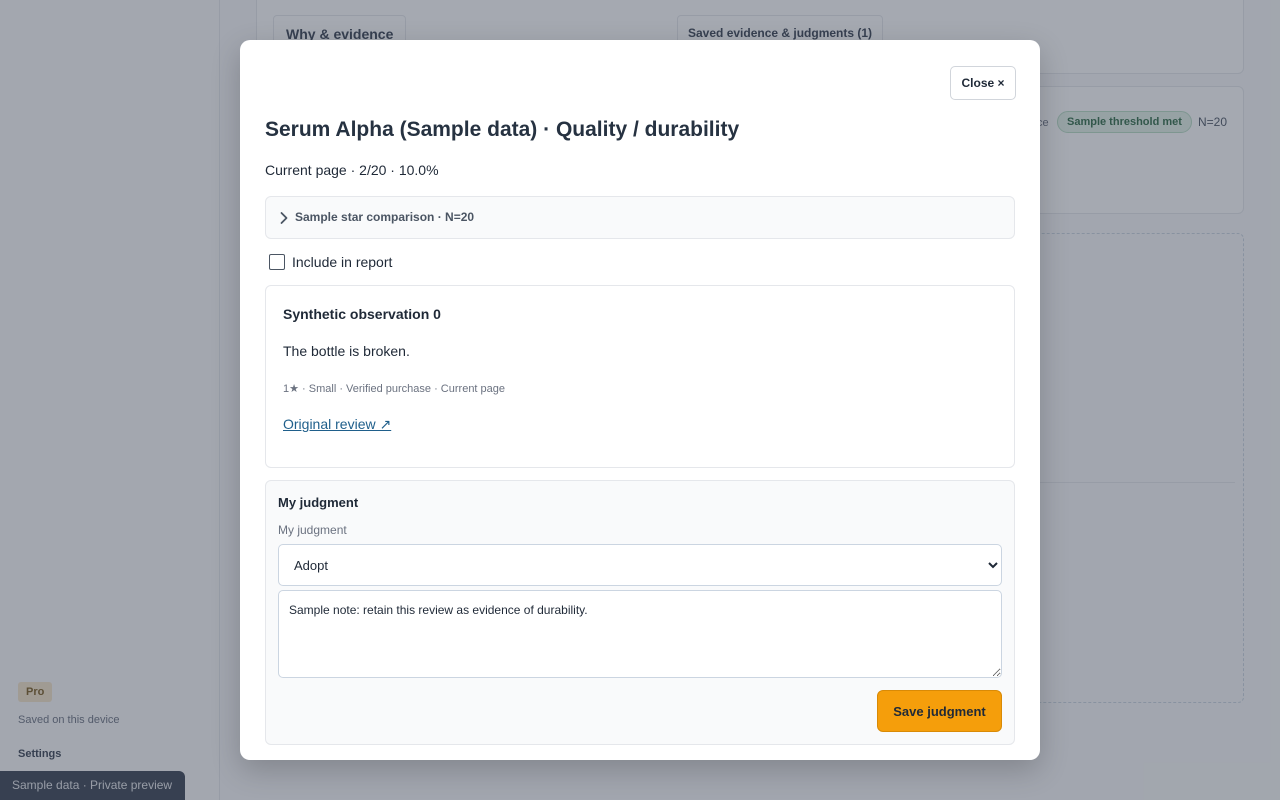  Describe the element at coordinates (640, 217) in the screenshot. I see `star-comparison-toggle: Sample star comparison · N=20` at that location.